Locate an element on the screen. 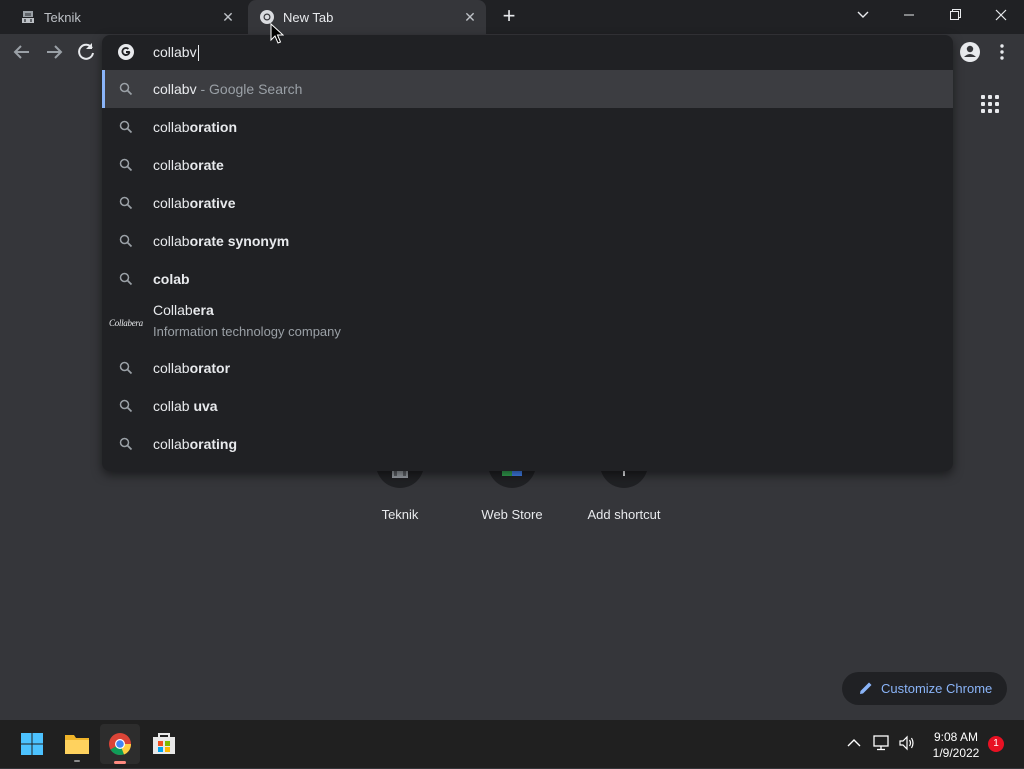 This screenshot has height=769, width=1024. restore-button is located at coordinates (955, 16).